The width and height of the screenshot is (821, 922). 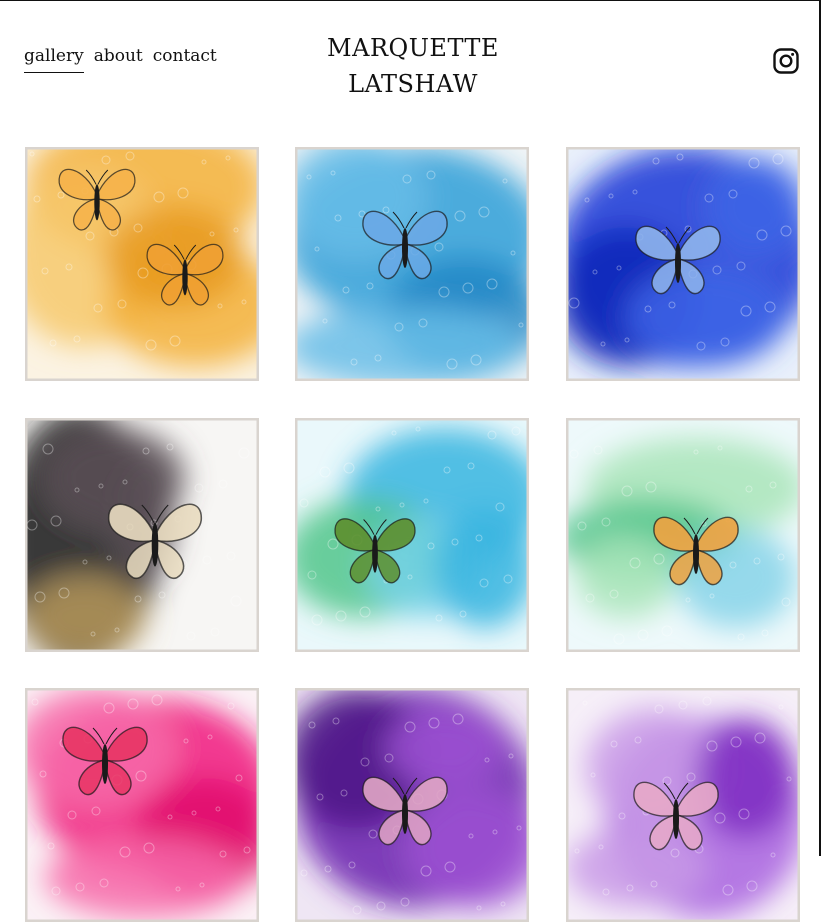 I want to click on instagram-icon, so click(x=786, y=61).